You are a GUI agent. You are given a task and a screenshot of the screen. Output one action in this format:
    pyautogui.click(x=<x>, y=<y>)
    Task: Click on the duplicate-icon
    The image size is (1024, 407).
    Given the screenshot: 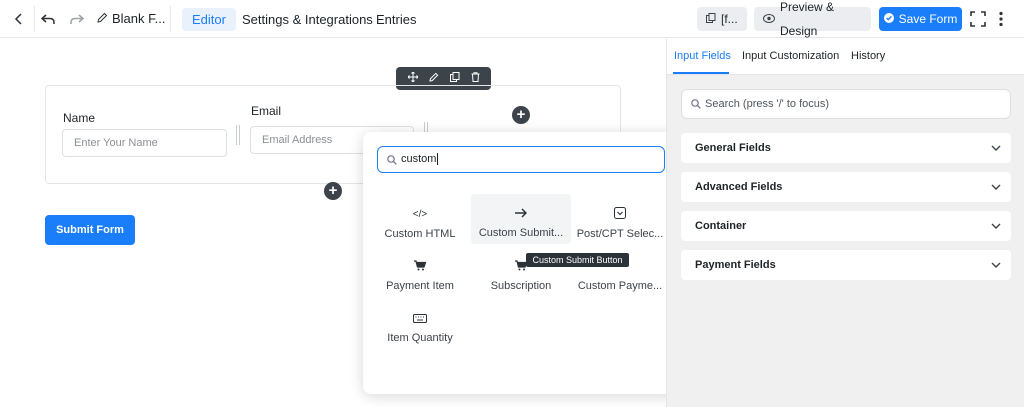 What is the action you would take?
    pyautogui.click(x=454, y=78)
    